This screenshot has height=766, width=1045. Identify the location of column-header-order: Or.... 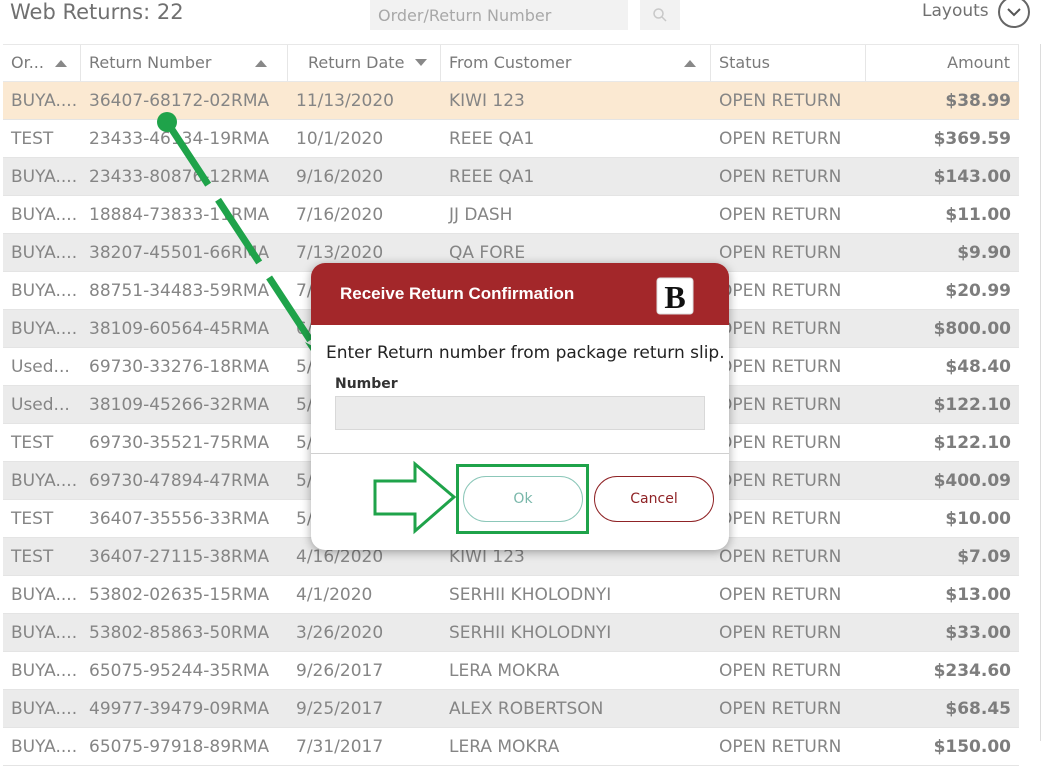
(42, 63).